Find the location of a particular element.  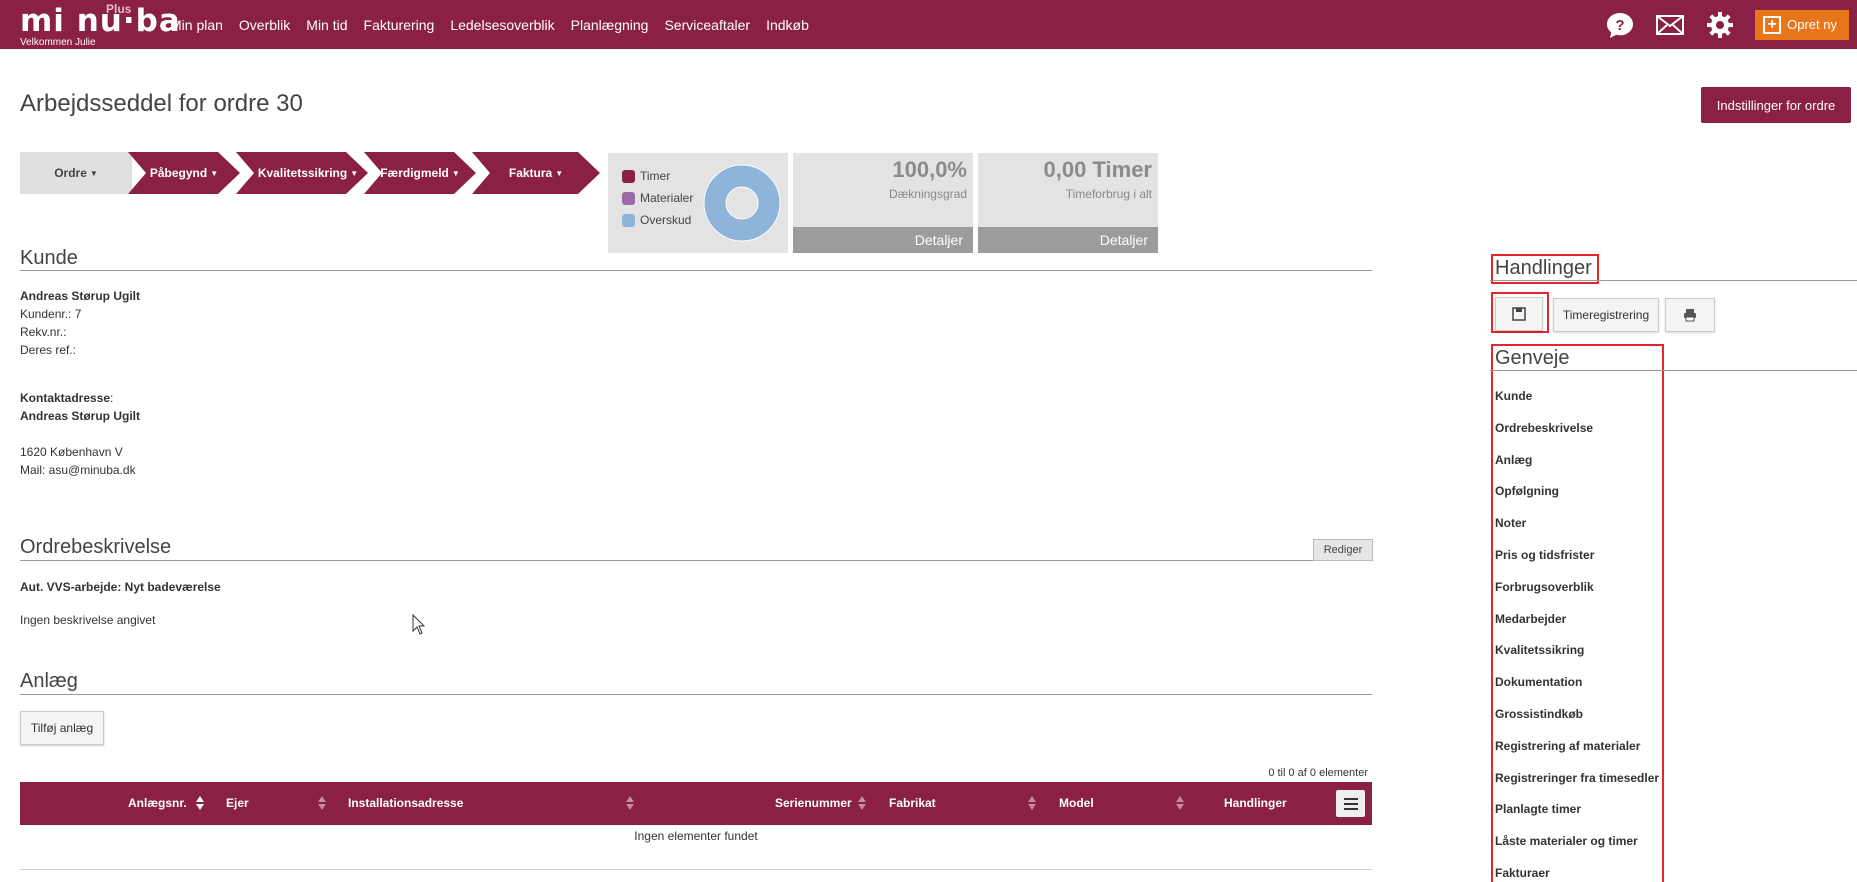

shortcut-link: Planlagte timer is located at coordinates (1538, 809).